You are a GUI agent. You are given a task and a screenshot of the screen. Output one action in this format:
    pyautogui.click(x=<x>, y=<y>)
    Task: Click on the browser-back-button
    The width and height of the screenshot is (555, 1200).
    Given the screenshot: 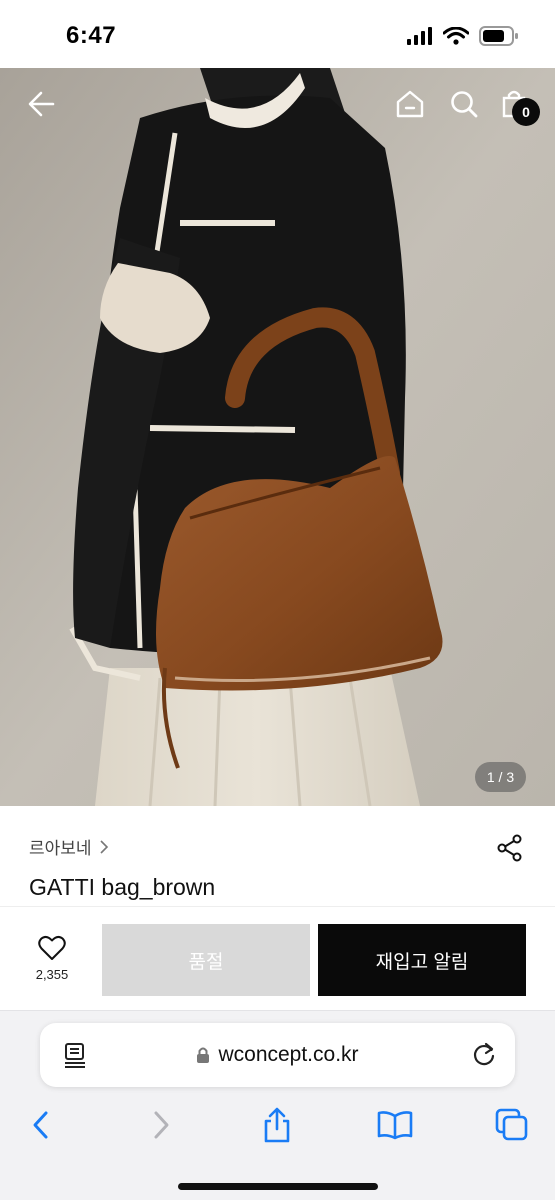 What is the action you would take?
    pyautogui.click(x=41, y=1125)
    